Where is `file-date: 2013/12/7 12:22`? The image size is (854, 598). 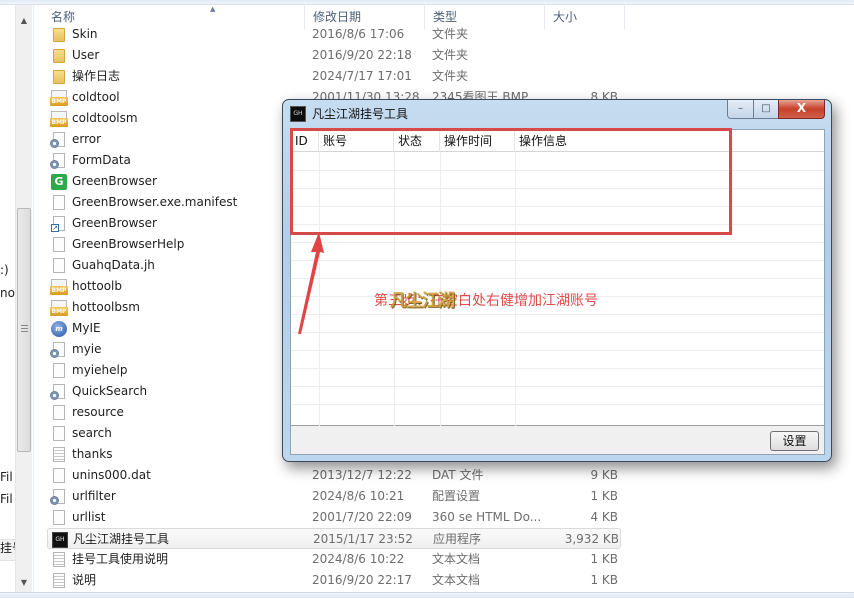
file-date: 2013/12/7 12:22 is located at coordinates (362, 475).